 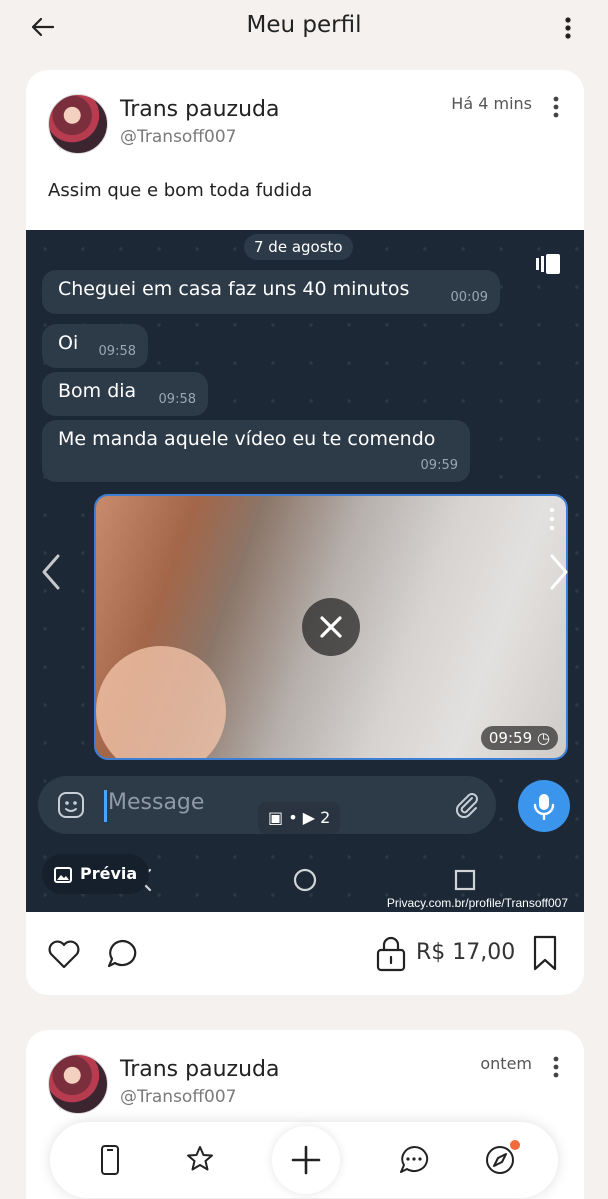 I want to click on plus-icon, so click(x=306, y=1160).